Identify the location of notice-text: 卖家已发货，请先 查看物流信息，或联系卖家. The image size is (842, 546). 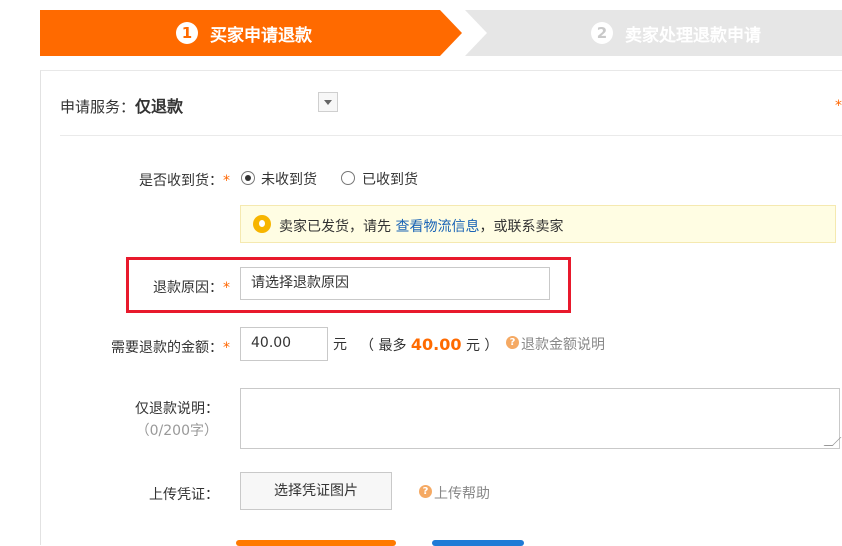
(421, 227).